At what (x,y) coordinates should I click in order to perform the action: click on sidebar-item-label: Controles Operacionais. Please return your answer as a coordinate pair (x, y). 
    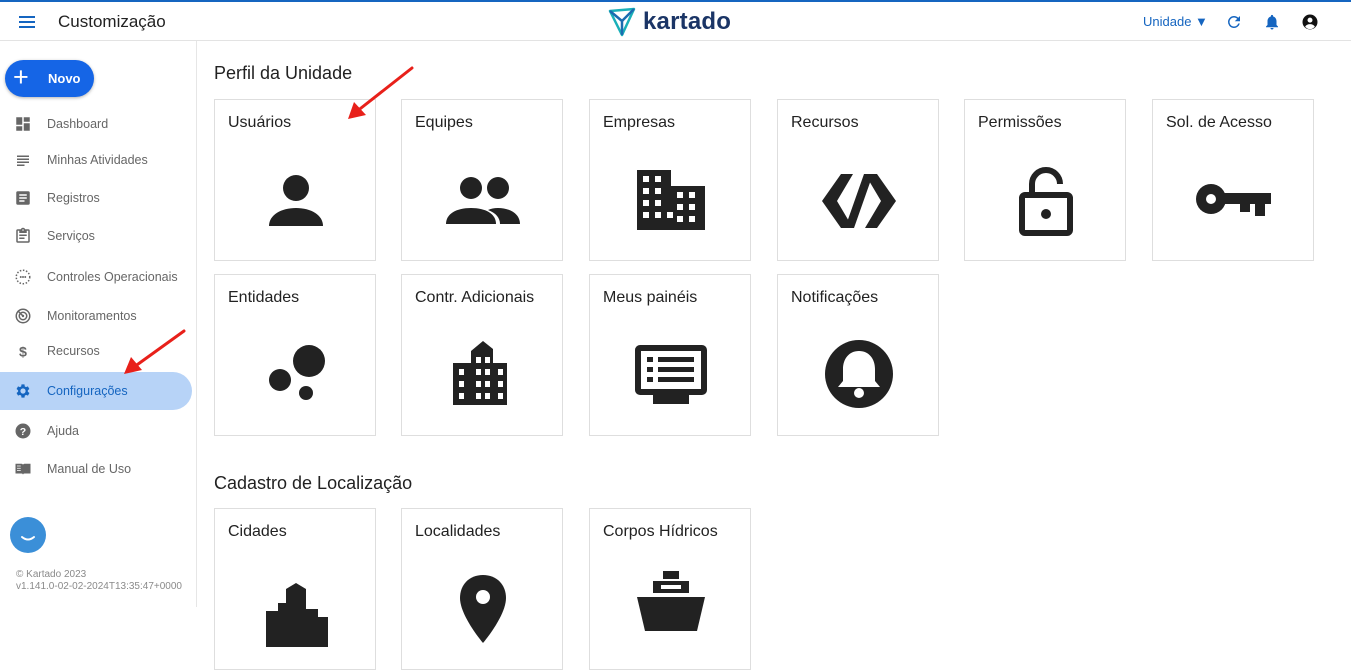
    Looking at the image, I should click on (112, 277).